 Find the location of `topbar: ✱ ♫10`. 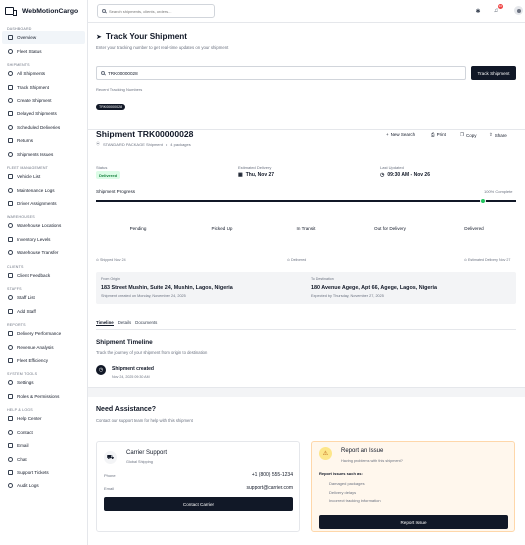

topbar: ✱ ♫10 is located at coordinates (306, 11).